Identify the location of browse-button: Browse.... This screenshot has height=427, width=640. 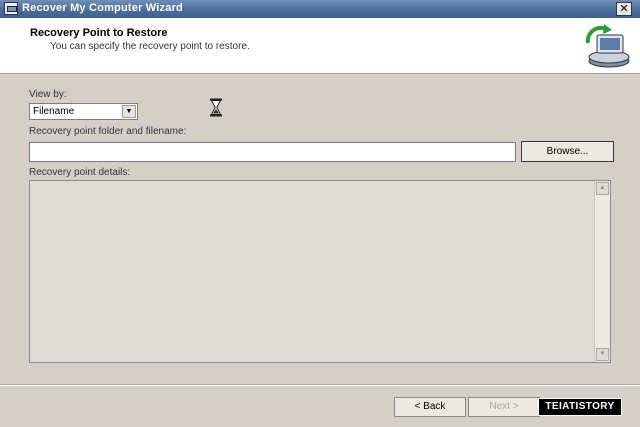
(567, 151).